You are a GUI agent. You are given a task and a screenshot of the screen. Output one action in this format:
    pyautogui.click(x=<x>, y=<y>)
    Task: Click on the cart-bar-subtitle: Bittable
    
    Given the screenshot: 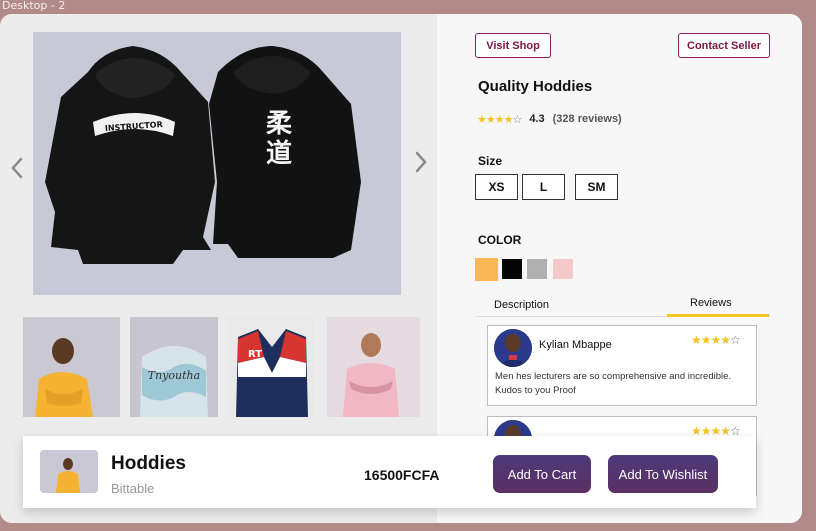 What is the action you would take?
    pyautogui.click(x=133, y=488)
    